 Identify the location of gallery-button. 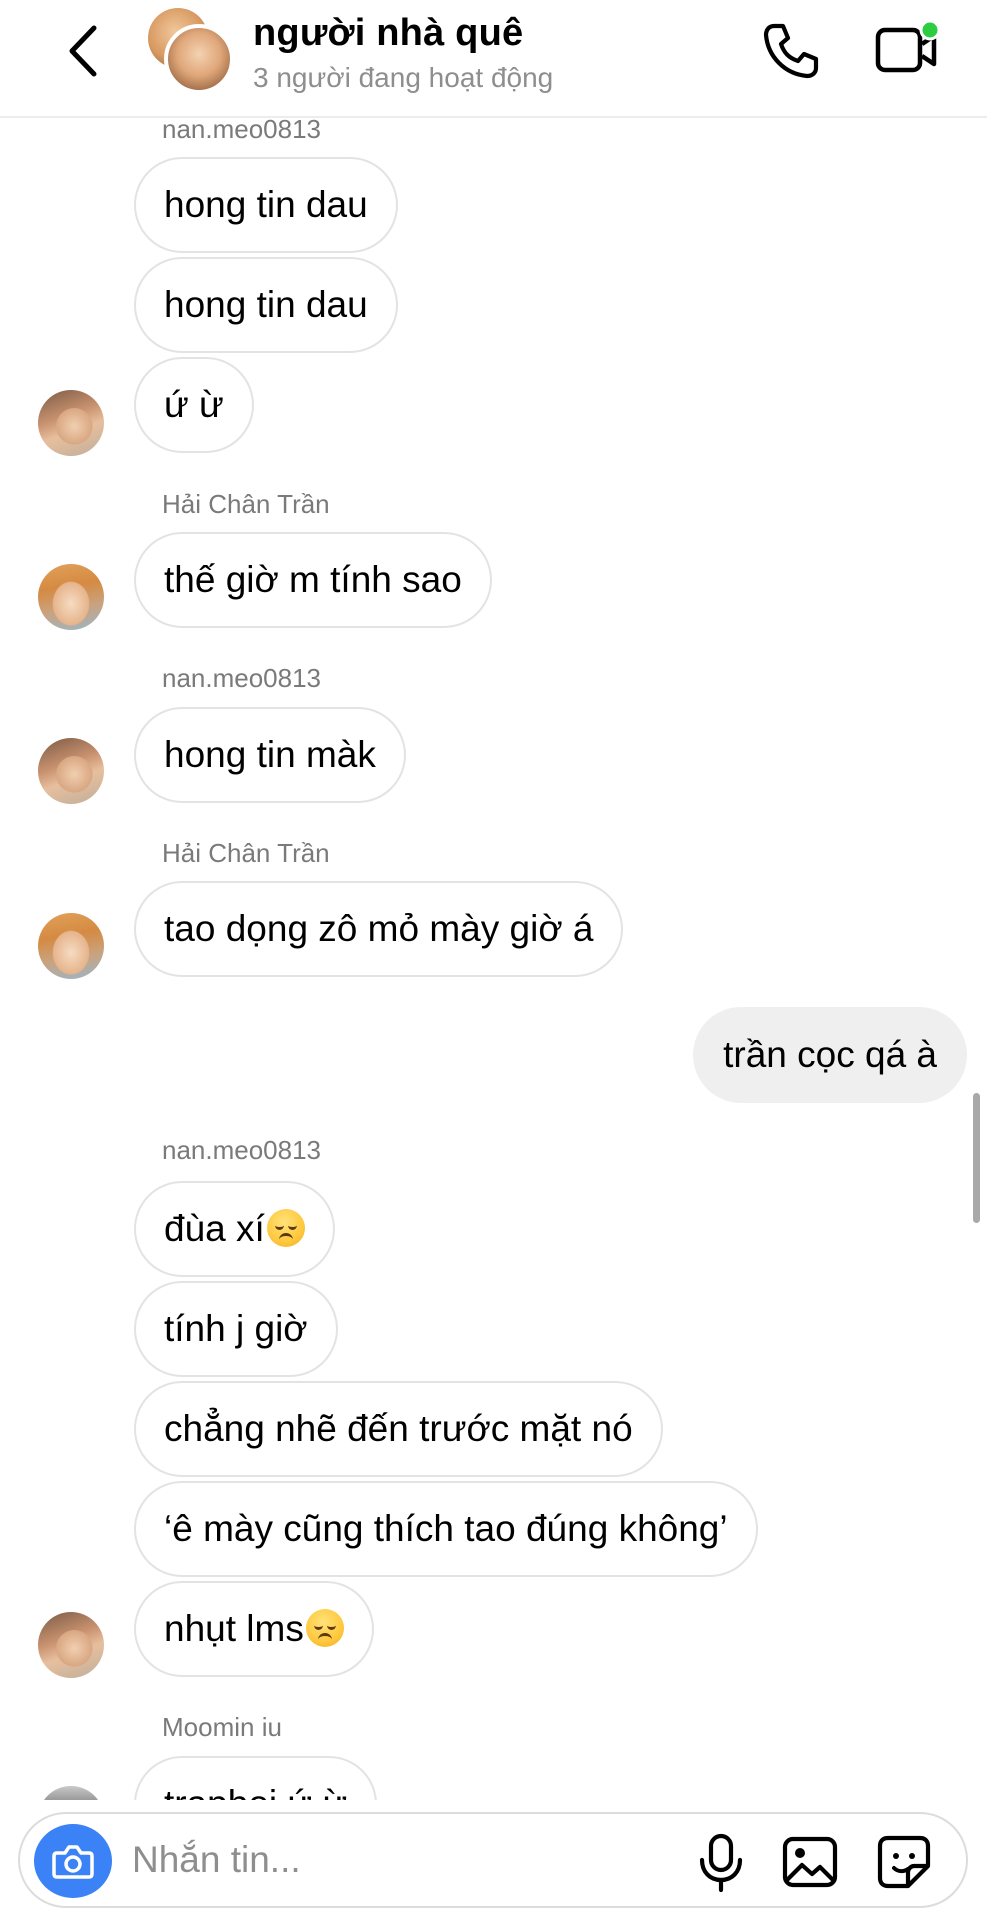
(810, 1862).